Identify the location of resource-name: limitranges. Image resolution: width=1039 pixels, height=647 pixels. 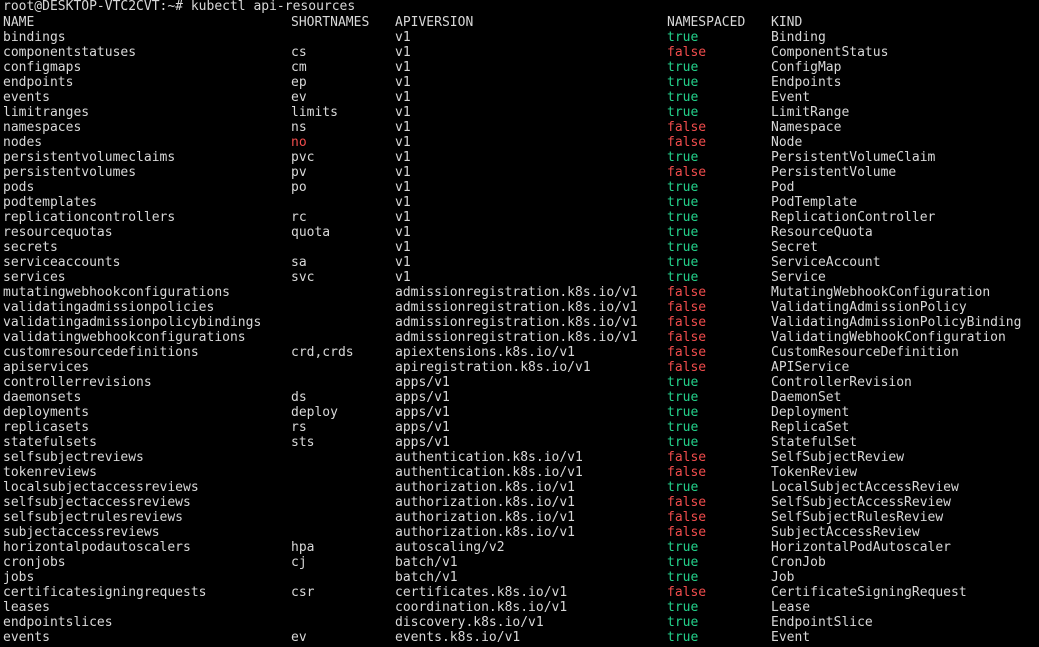
(46, 112).